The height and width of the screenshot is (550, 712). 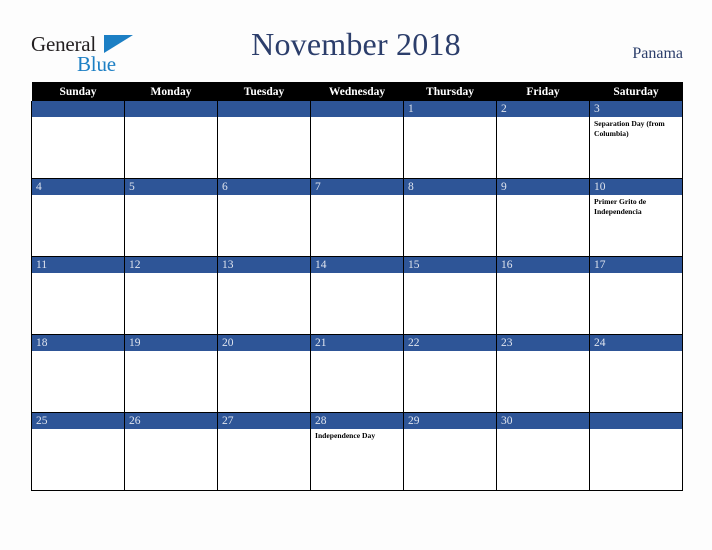 What do you see at coordinates (171, 91) in the screenshot?
I see `weekday-header-monday: Monday` at bounding box center [171, 91].